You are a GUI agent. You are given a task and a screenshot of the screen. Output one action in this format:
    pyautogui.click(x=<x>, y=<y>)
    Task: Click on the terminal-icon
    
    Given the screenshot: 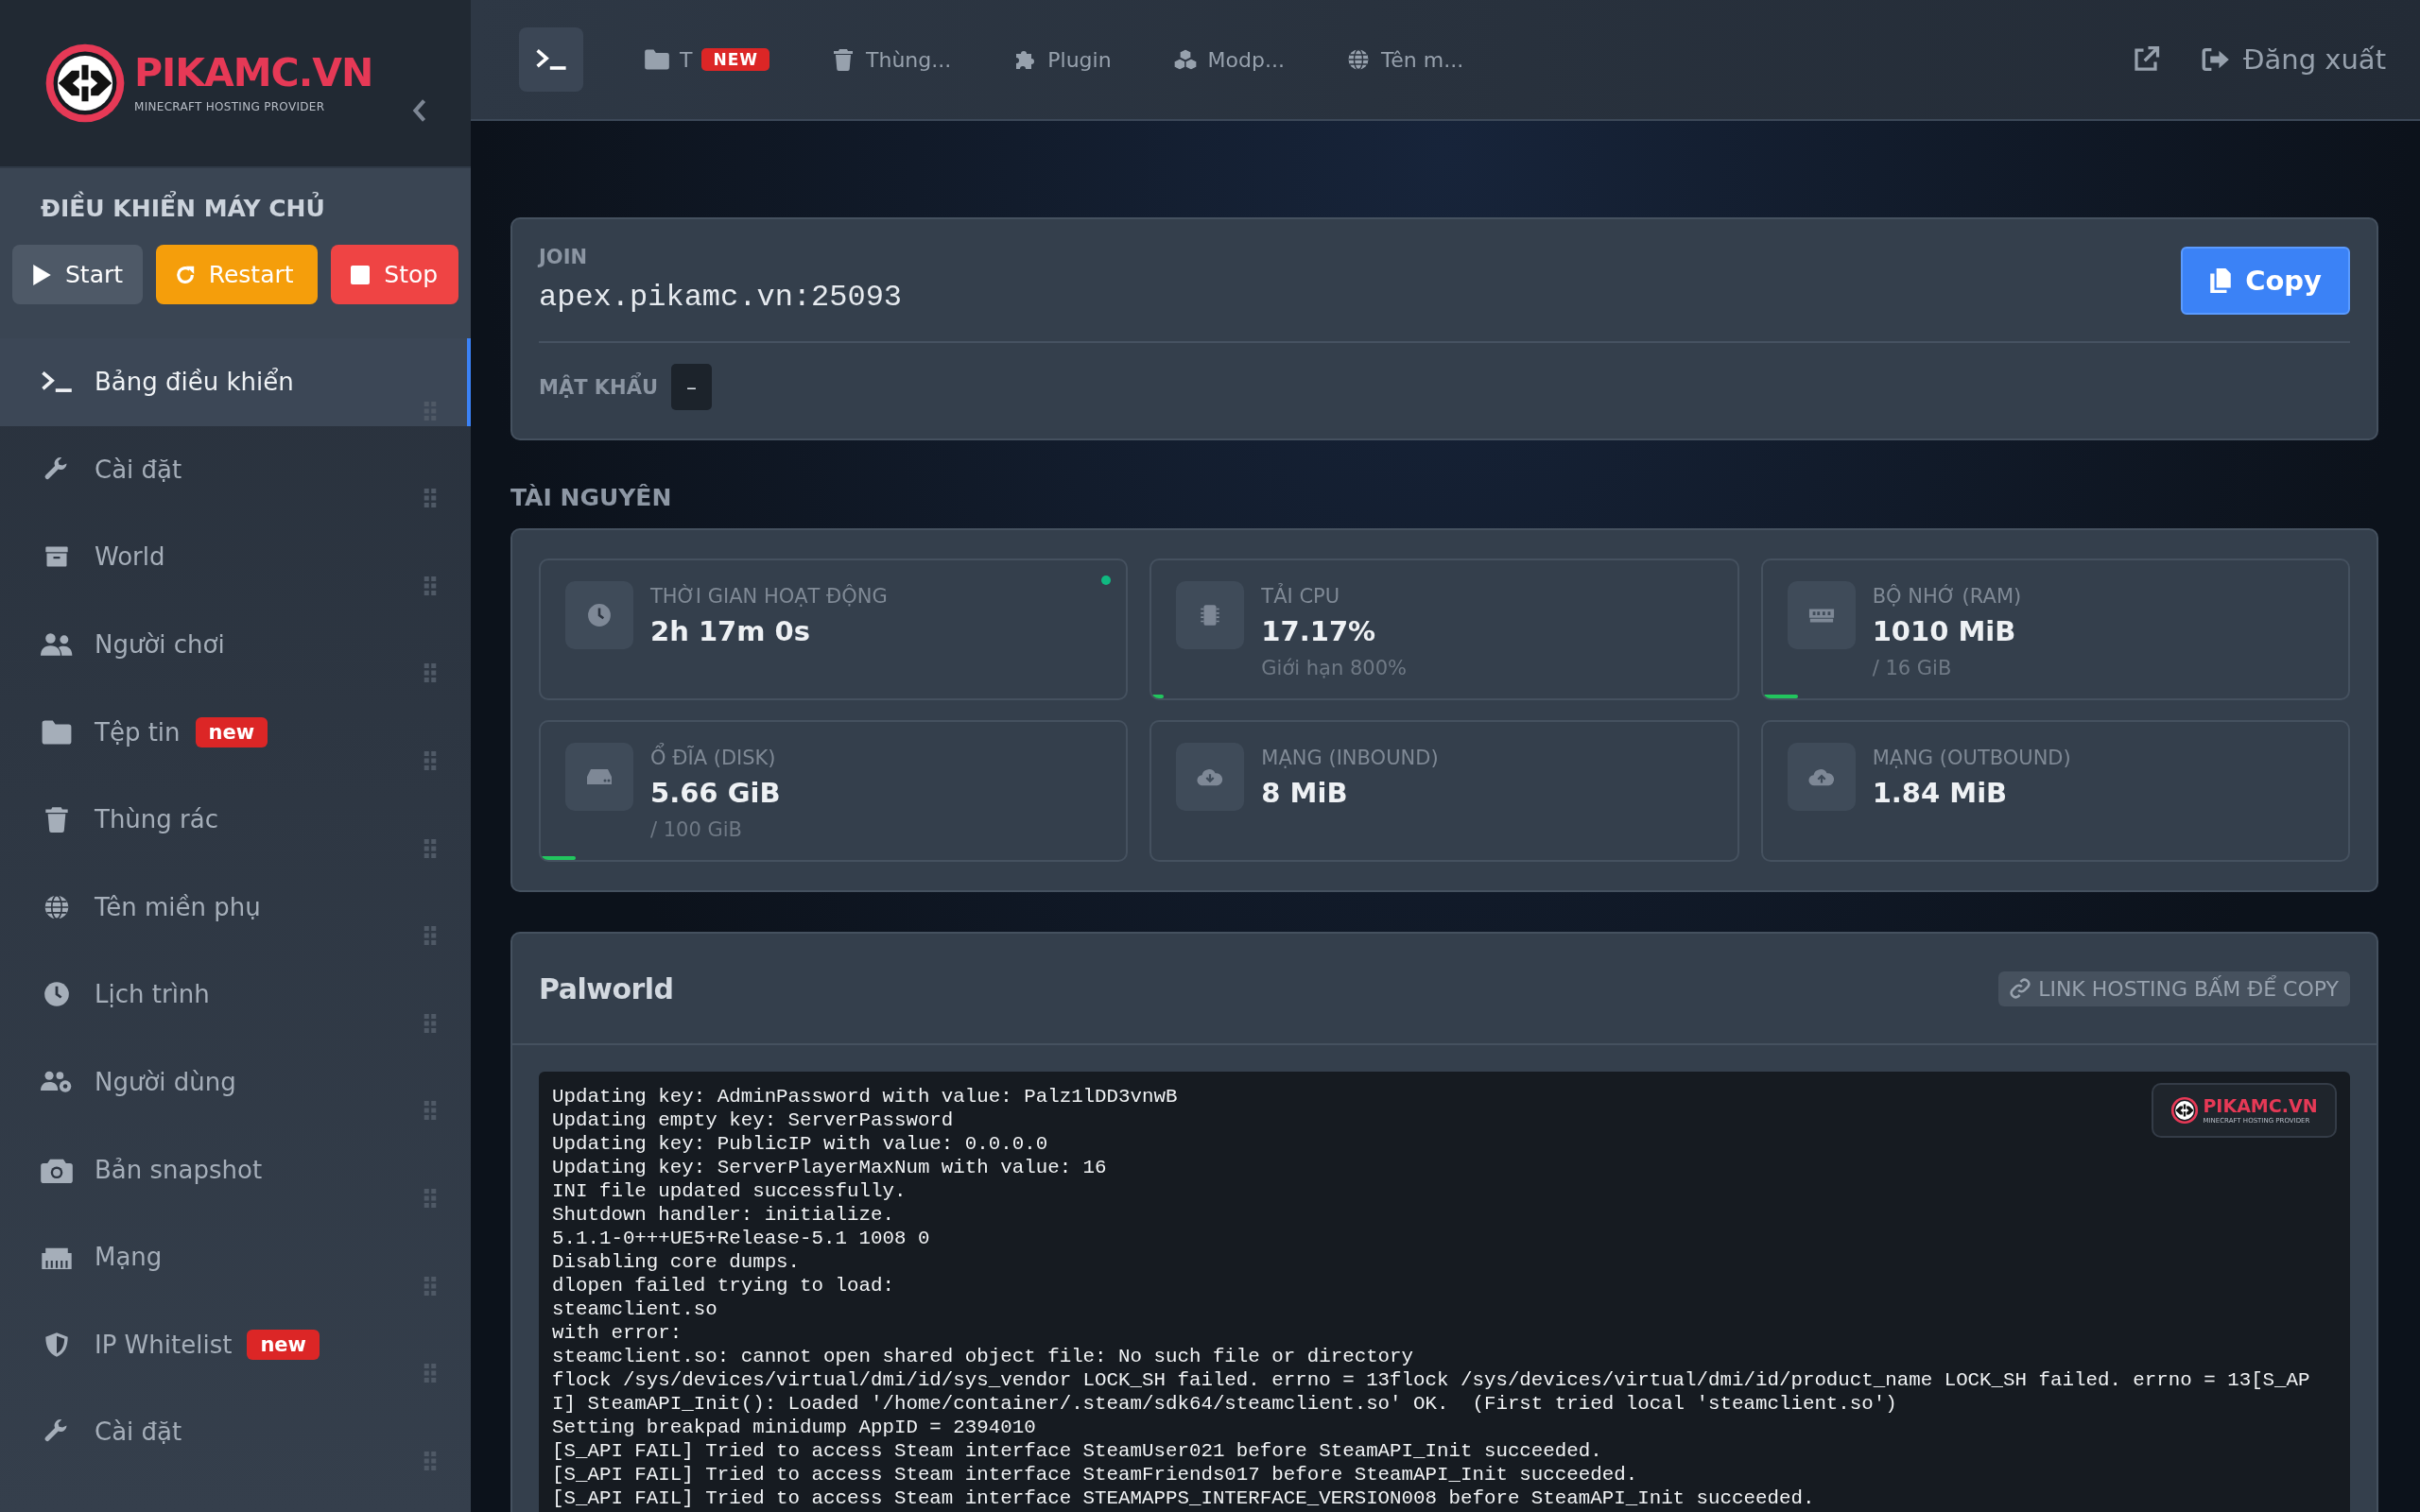 What is the action you would take?
    pyautogui.click(x=551, y=59)
    